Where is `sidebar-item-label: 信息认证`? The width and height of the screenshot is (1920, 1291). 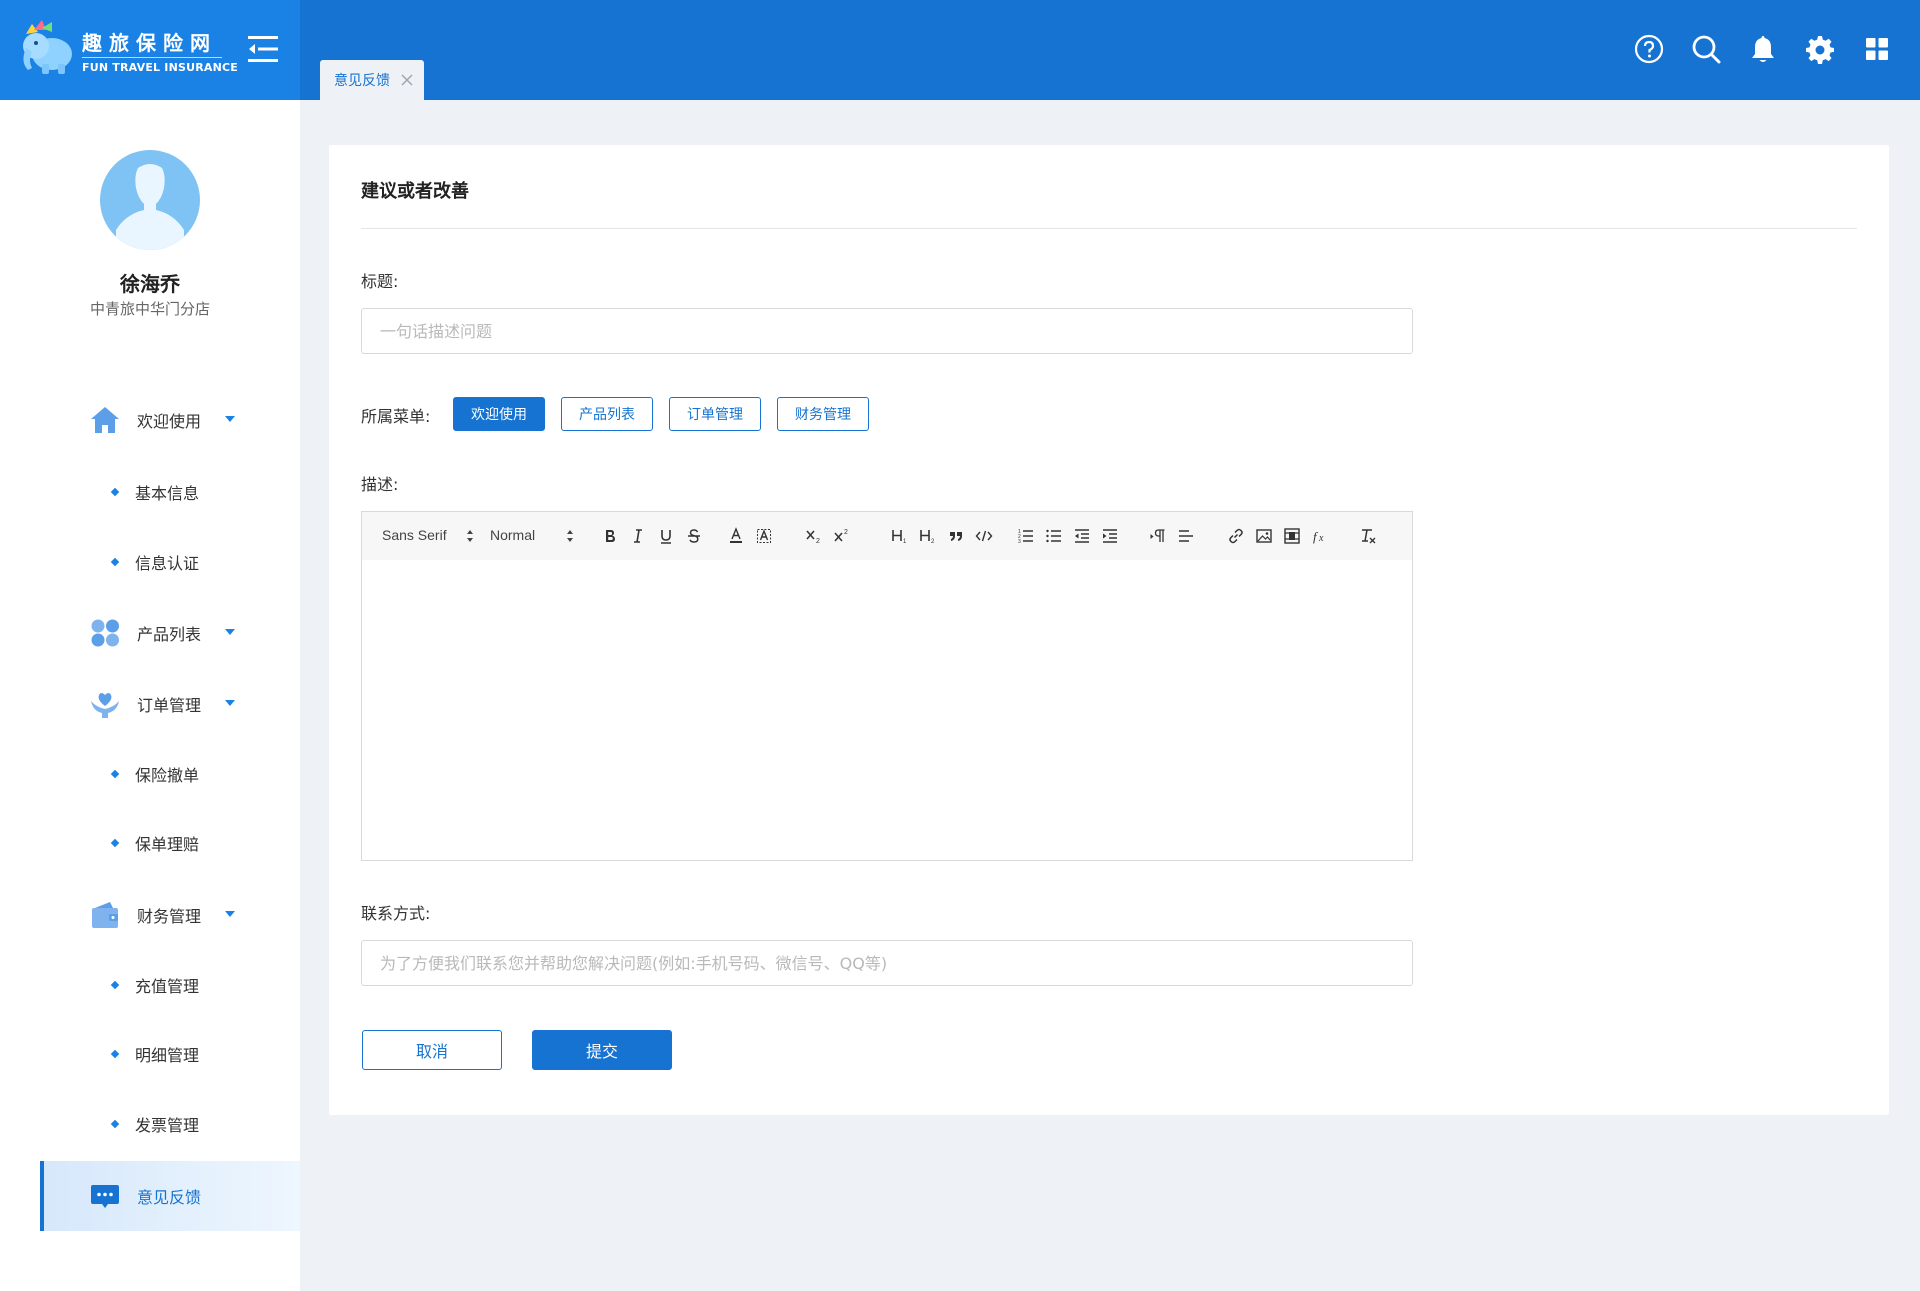 sidebar-item-label: 信息认证 is located at coordinates (167, 563).